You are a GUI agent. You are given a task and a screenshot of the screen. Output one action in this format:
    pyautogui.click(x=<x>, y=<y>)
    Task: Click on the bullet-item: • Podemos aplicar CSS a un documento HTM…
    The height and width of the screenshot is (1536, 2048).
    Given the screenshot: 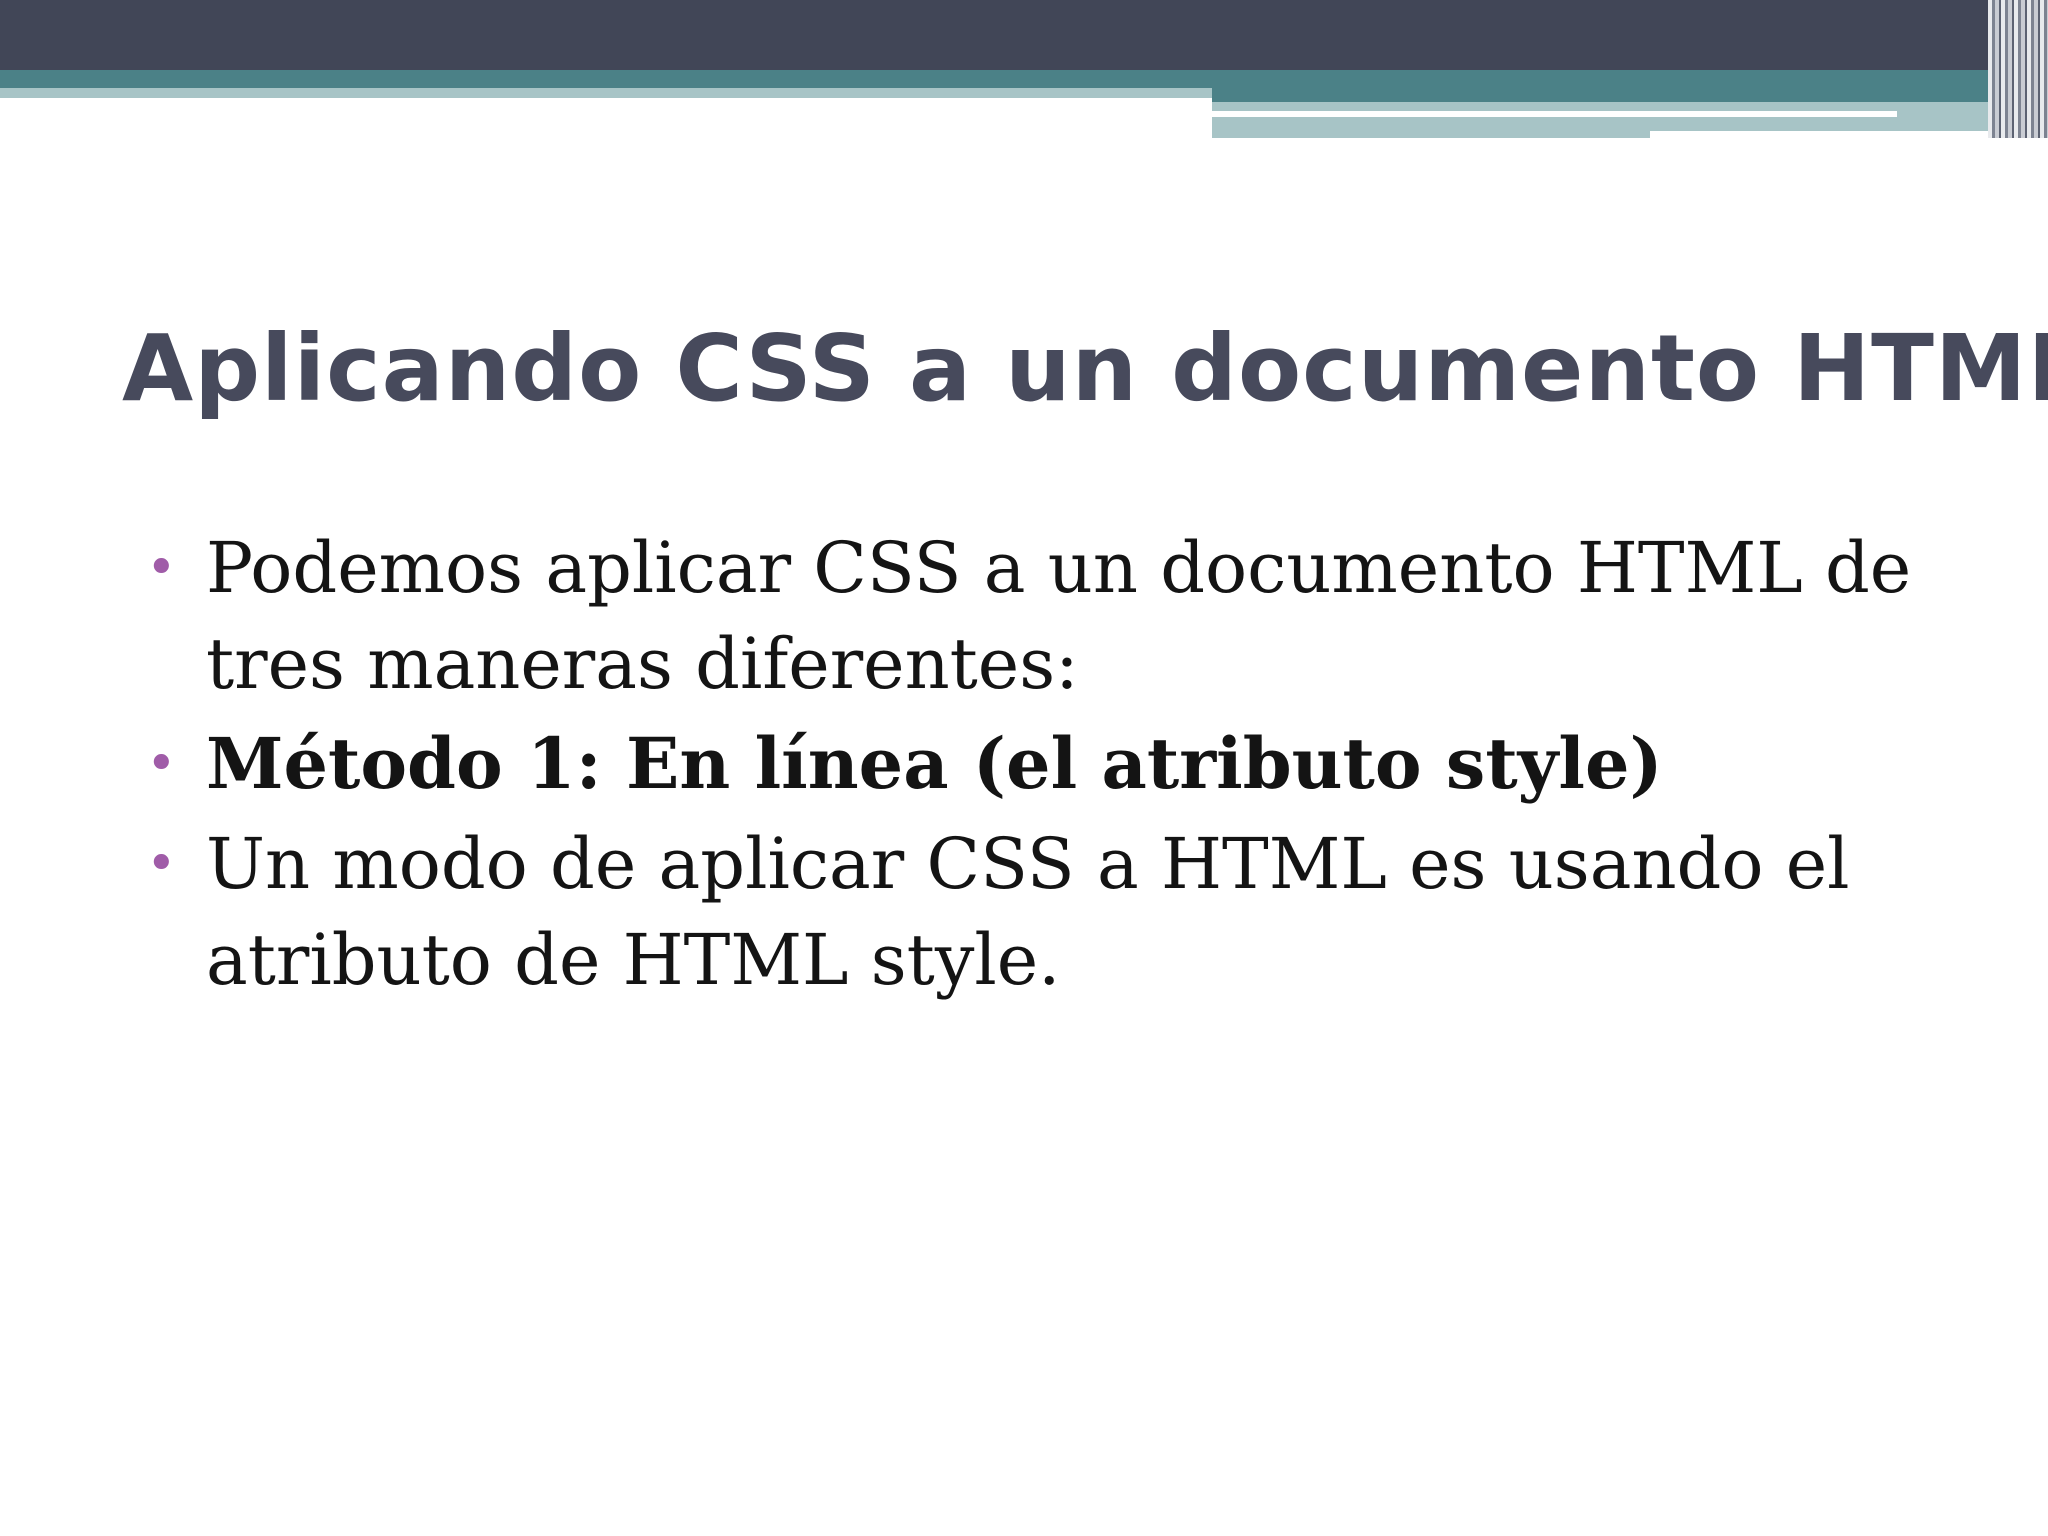 What is the action you would take?
    pyautogui.click(x=1046, y=616)
    